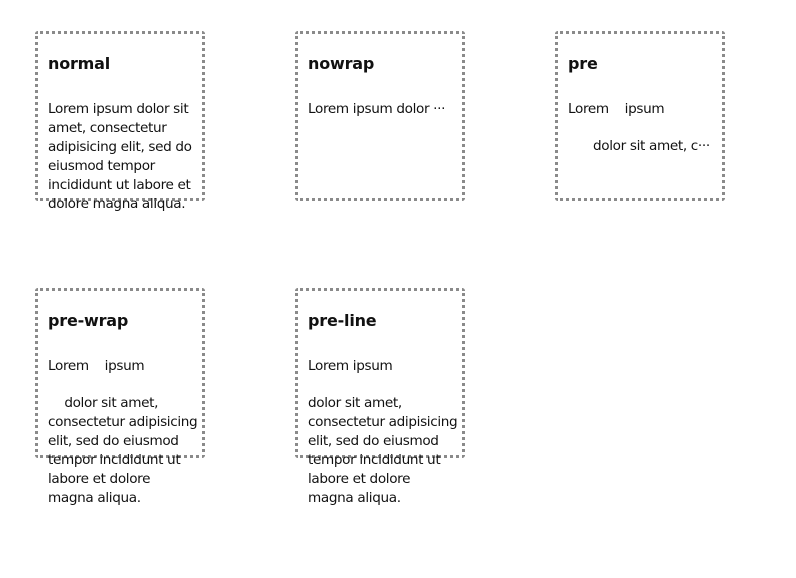  What do you see at coordinates (583, 63) in the screenshot?
I see `pre-title: pre` at bounding box center [583, 63].